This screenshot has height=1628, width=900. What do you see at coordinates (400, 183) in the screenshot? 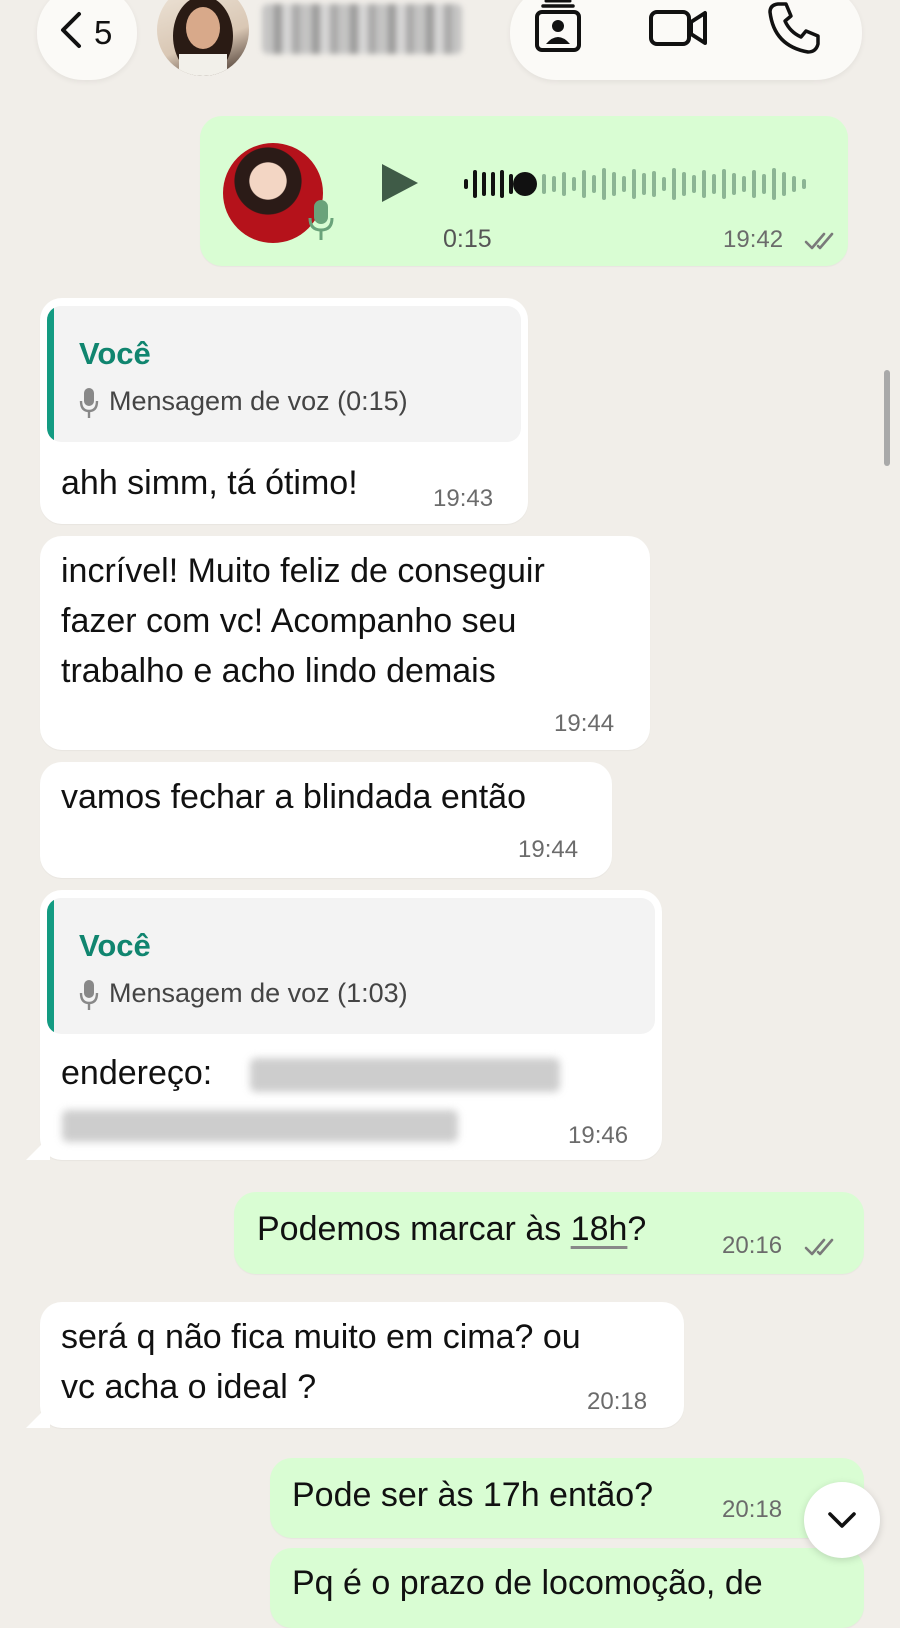
I see `play-icon` at bounding box center [400, 183].